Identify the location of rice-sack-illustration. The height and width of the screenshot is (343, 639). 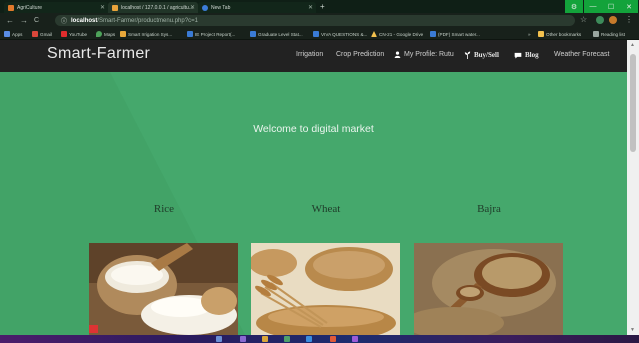
(163, 289).